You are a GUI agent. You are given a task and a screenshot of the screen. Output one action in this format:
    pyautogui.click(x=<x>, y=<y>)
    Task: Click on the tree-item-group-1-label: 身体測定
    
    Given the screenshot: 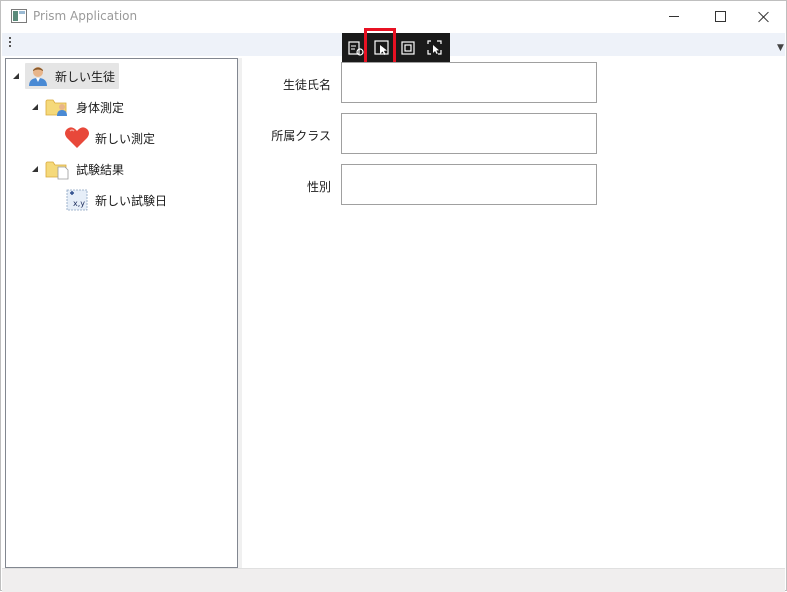 What is the action you would take?
    pyautogui.click(x=100, y=107)
    